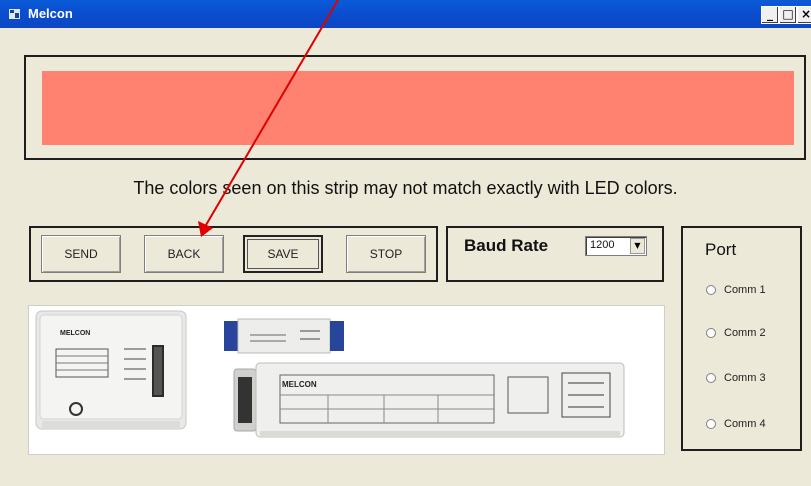 The height and width of the screenshot is (486, 811). Describe the element at coordinates (770, 15) in the screenshot. I see `minimize-button: _` at that location.